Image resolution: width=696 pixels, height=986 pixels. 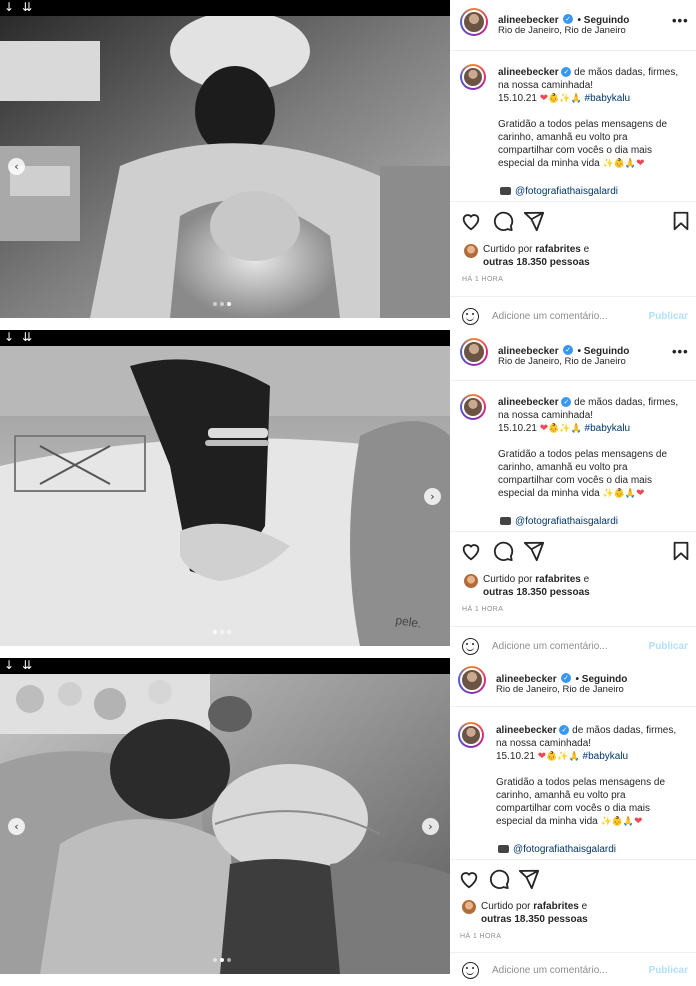 I want to click on liked-prefix: Curtido por, so click(x=508, y=249).